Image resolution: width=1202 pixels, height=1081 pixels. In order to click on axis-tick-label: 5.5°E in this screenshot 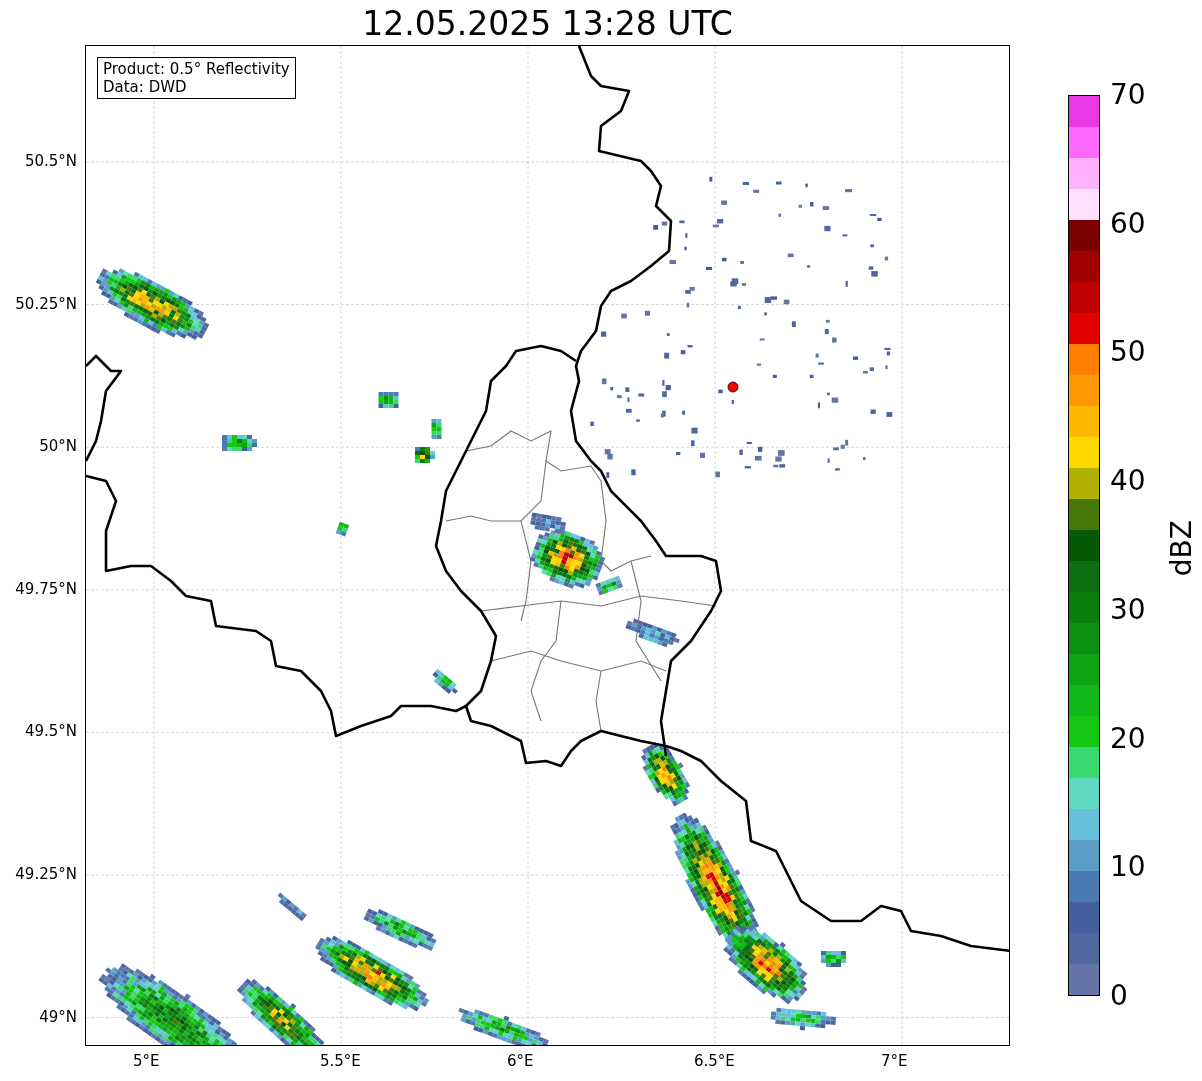, I will do `click(340, 1061)`.